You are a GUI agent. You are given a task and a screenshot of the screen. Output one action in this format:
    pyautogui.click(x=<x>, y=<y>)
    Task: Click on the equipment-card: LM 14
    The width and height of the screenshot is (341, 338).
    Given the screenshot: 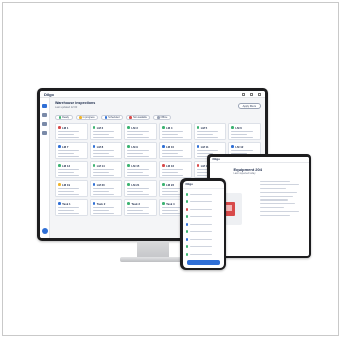 What is the action you would take?
    pyautogui.click(x=106, y=169)
    